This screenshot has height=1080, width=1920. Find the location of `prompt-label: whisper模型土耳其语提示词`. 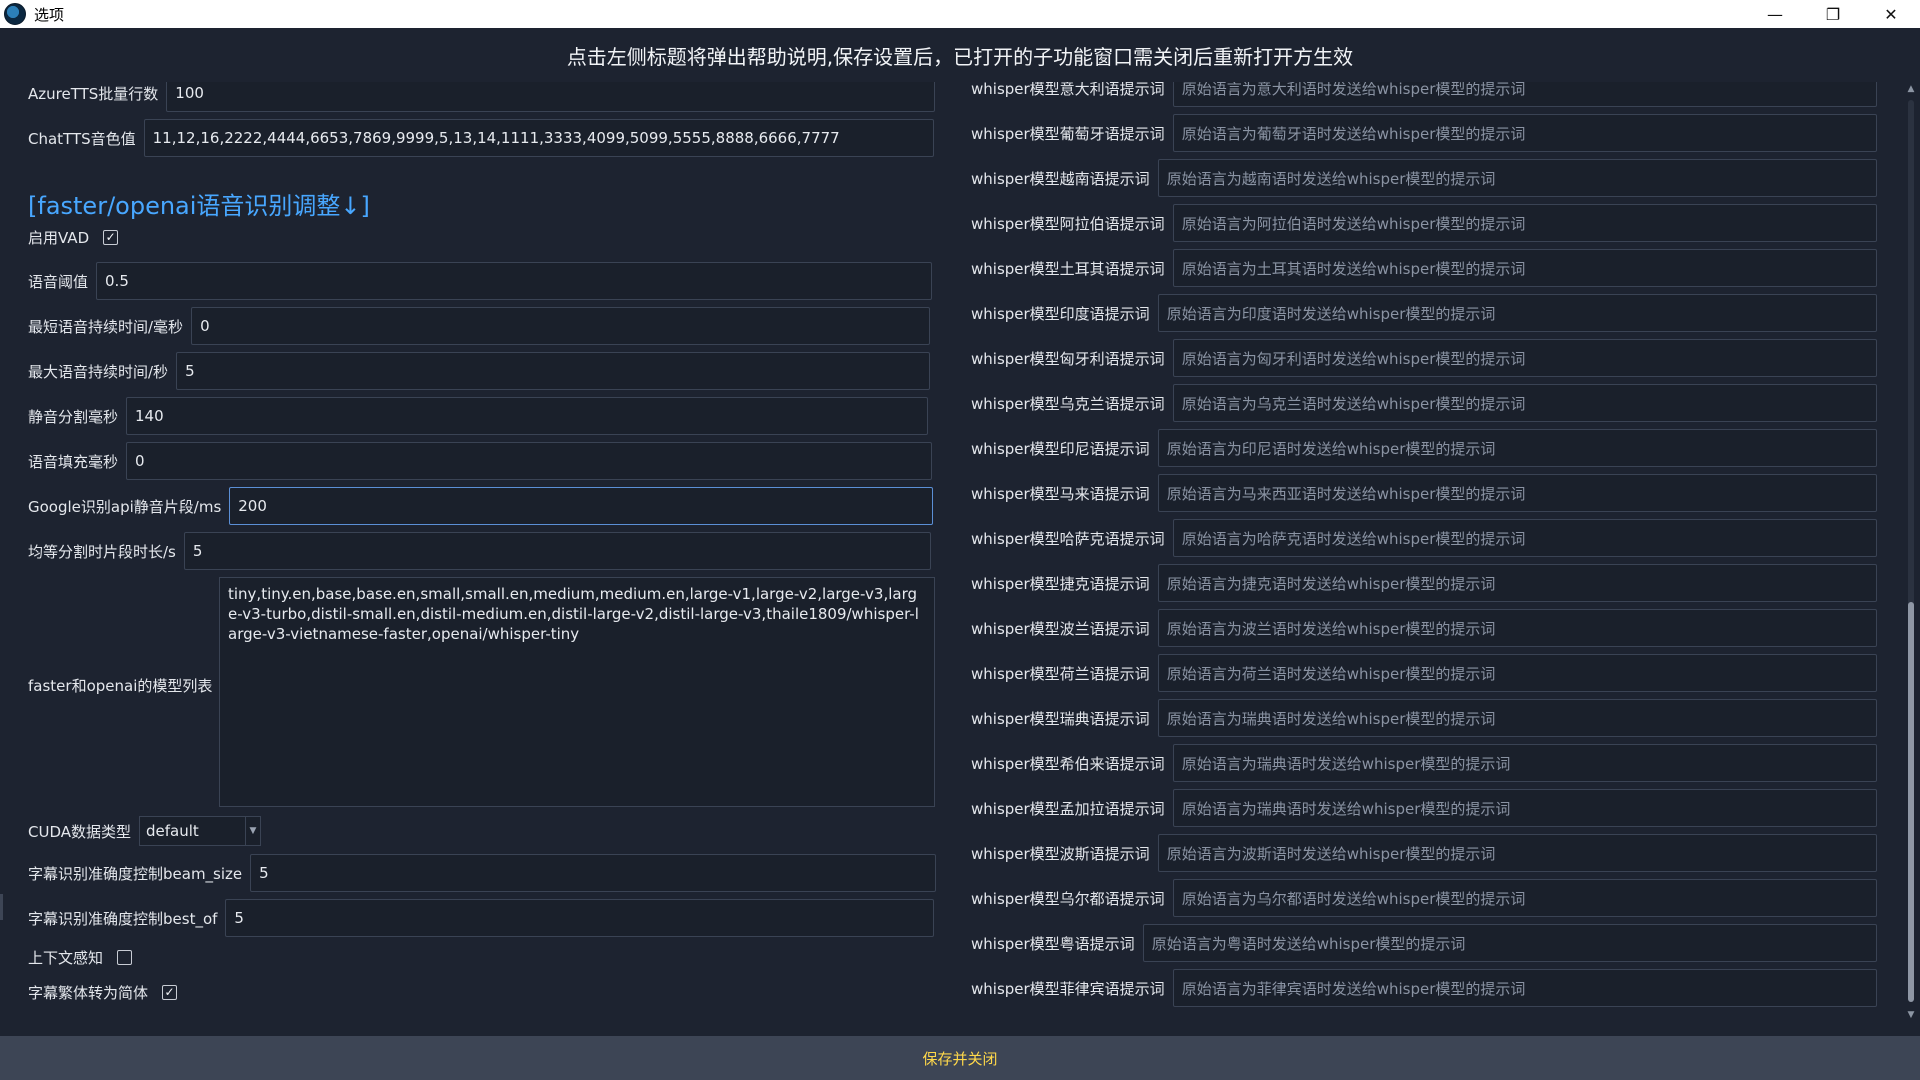

prompt-label: whisper模型土耳其语提示词 is located at coordinates (1068, 268).